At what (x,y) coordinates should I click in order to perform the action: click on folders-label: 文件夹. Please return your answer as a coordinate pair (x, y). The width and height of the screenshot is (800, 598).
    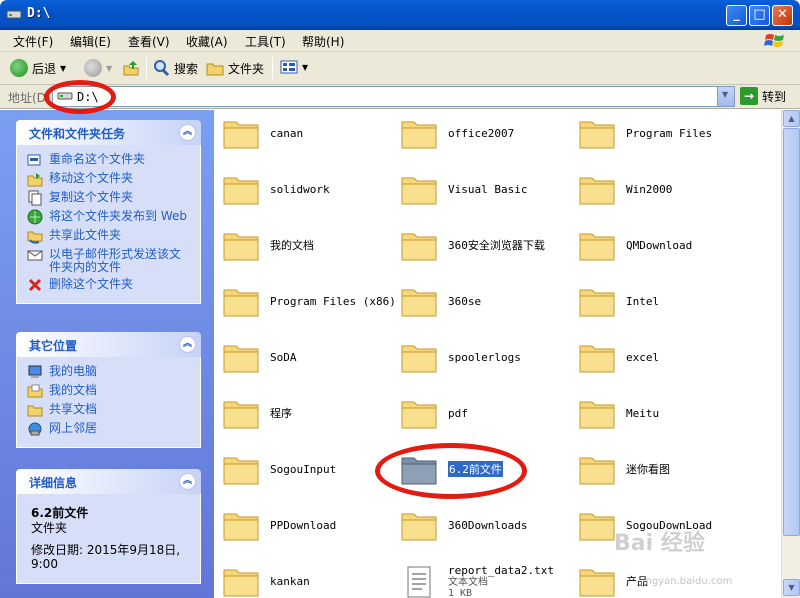
    Looking at the image, I should click on (246, 68).